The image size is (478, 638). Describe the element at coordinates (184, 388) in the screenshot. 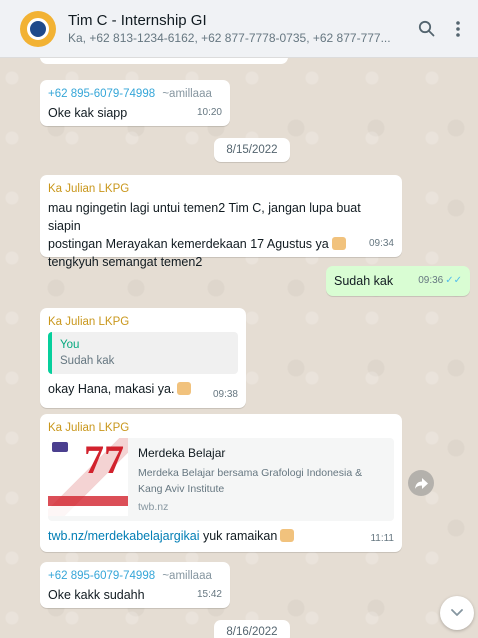

I see `thumbs-up-emoji` at that location.